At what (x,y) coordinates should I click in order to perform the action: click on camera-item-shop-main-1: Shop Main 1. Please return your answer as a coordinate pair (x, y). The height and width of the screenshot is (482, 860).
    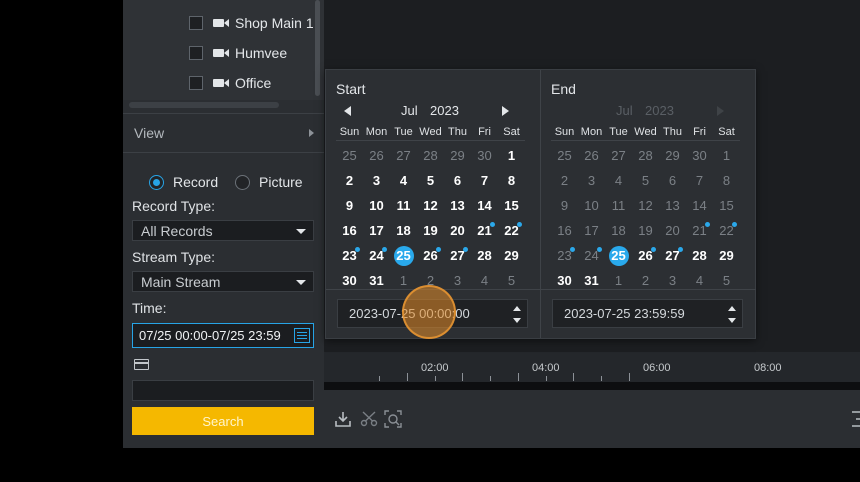
    Looking at the image, I should click on (251, 23).